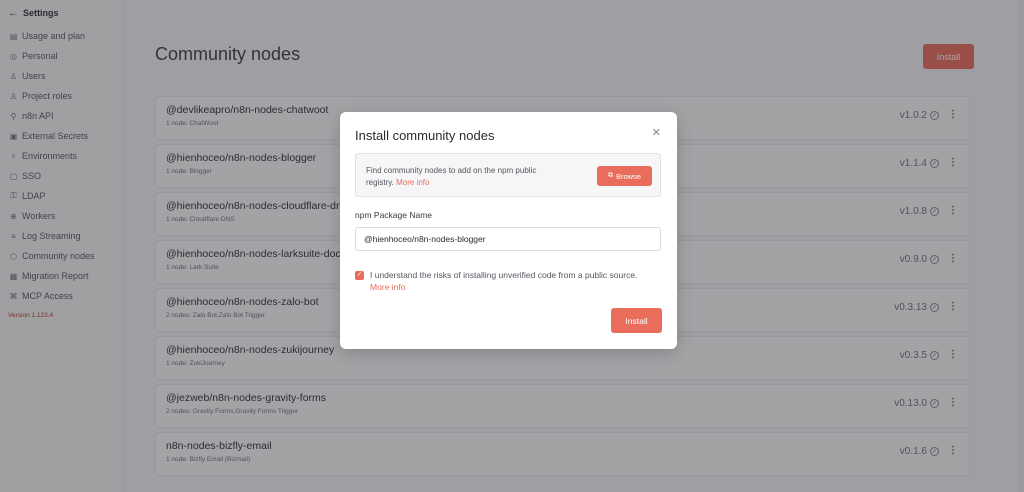  I want to click on risk-more-link: More info, so click(520, 287).